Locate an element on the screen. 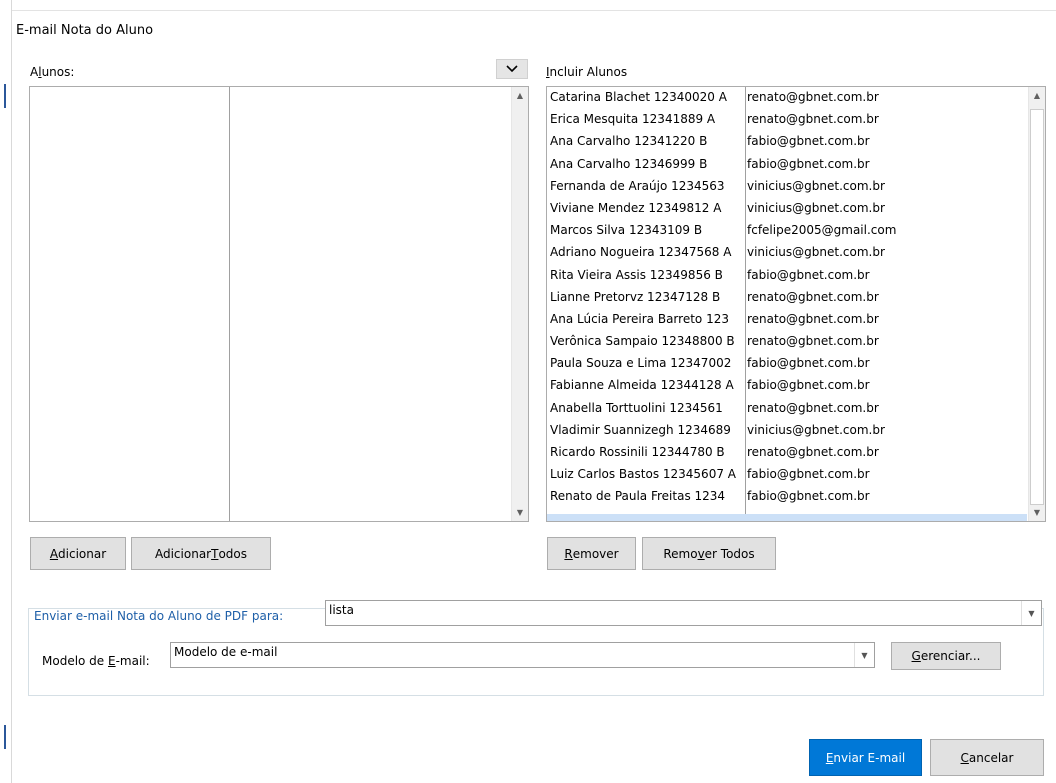  student-name-cell: Vladimir Suannizegh 1234689 is located at coordinates (640, 429).